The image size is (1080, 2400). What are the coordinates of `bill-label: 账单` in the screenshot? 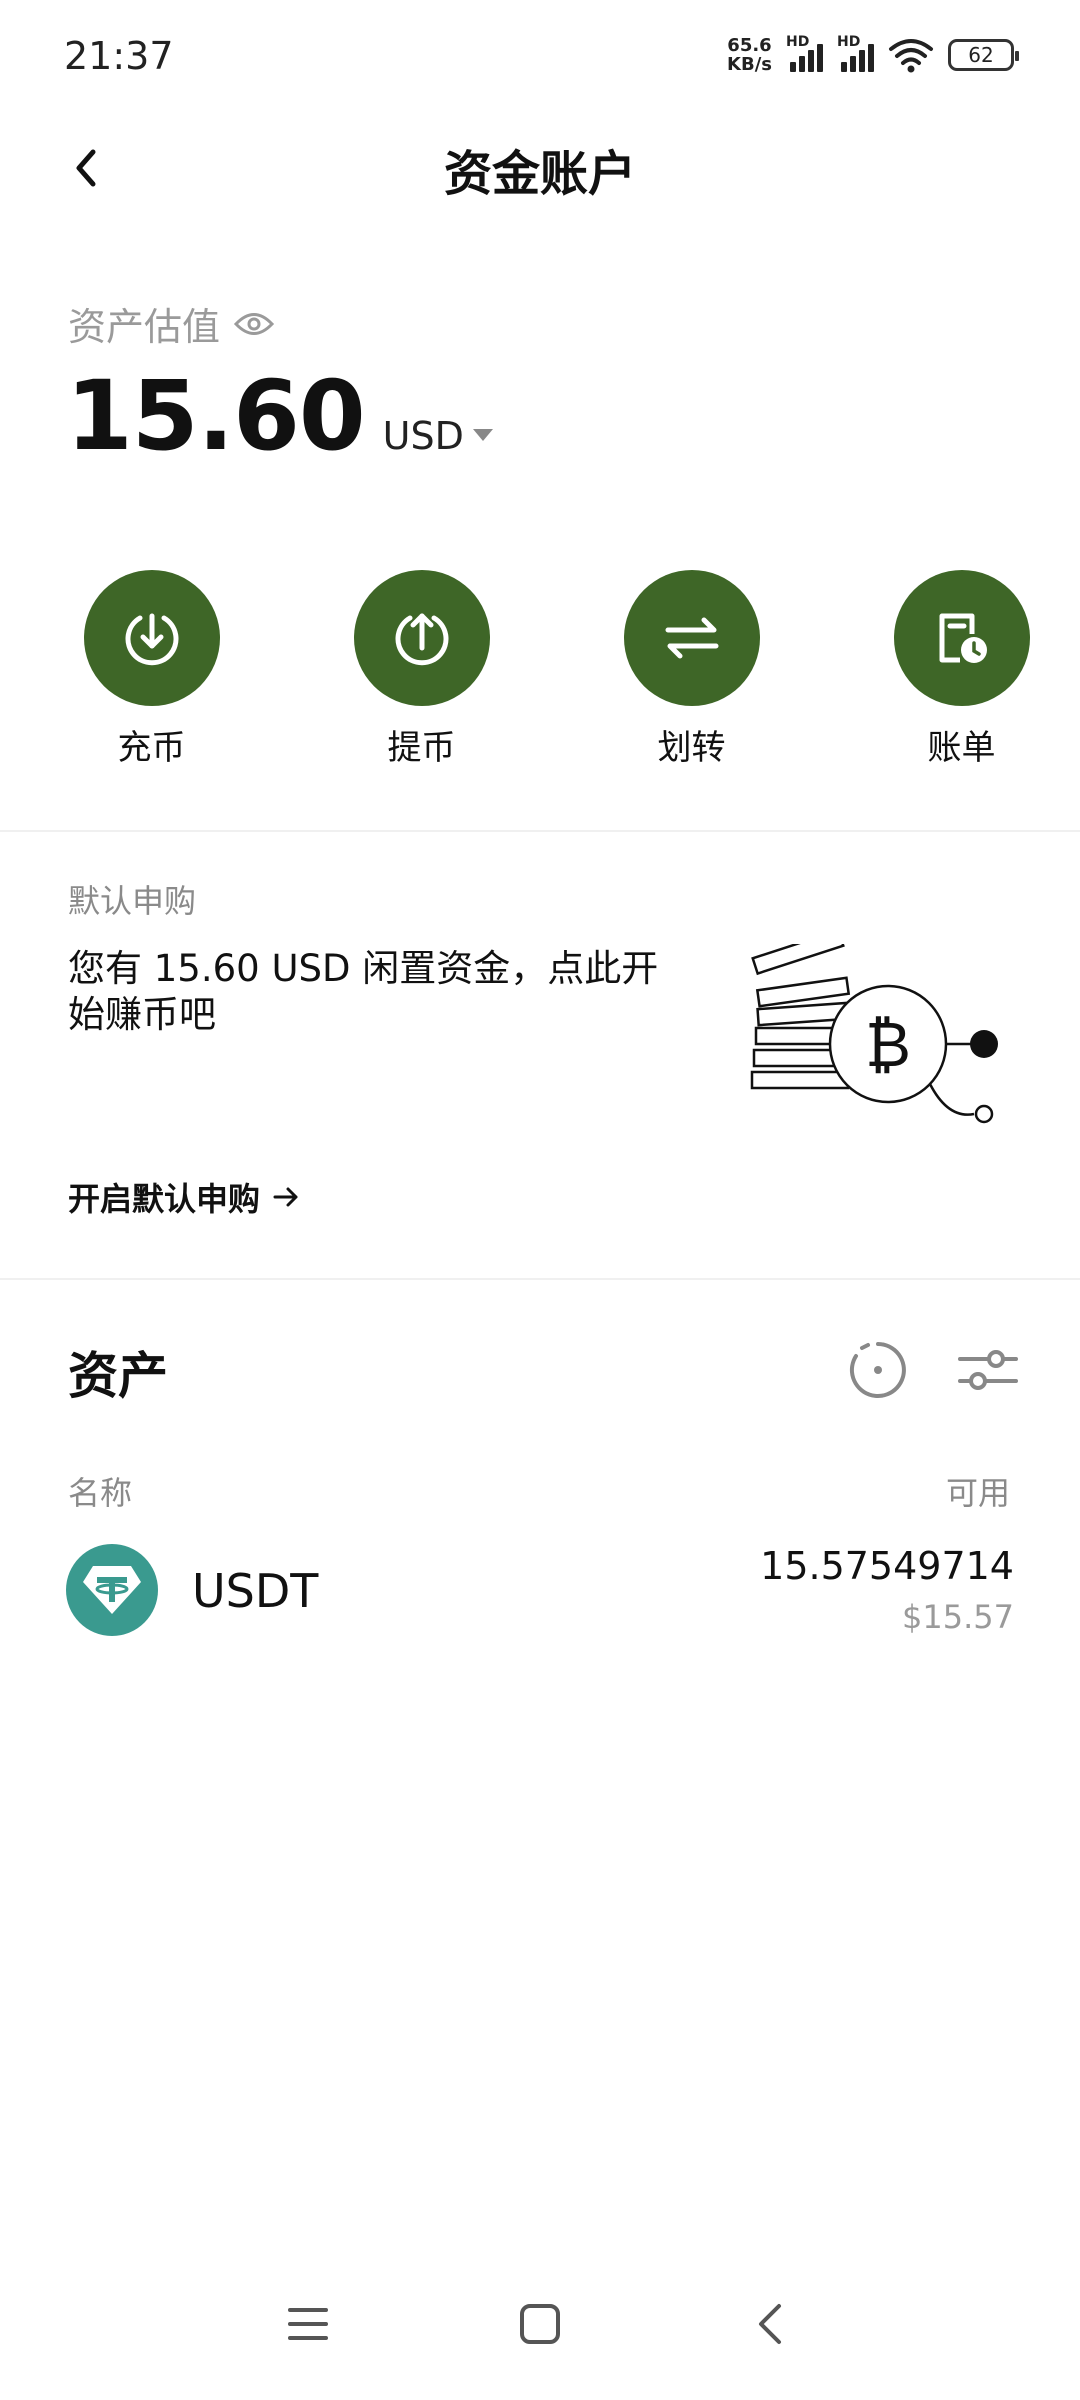 It's located at (961, 748).